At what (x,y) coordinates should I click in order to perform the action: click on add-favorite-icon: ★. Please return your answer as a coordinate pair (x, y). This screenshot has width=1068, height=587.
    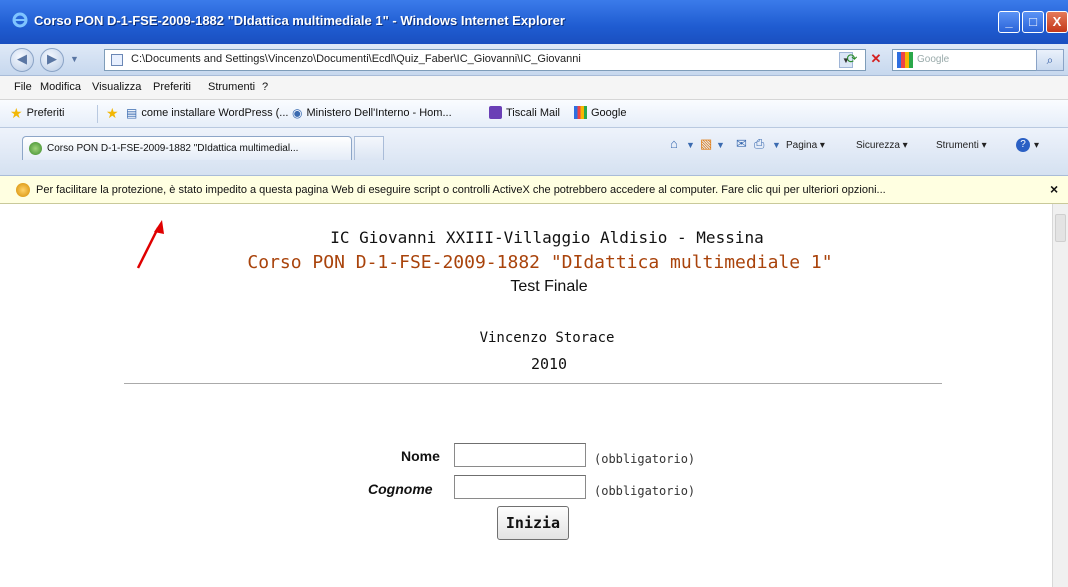
    Looking at the image, I should click on (112, 113).